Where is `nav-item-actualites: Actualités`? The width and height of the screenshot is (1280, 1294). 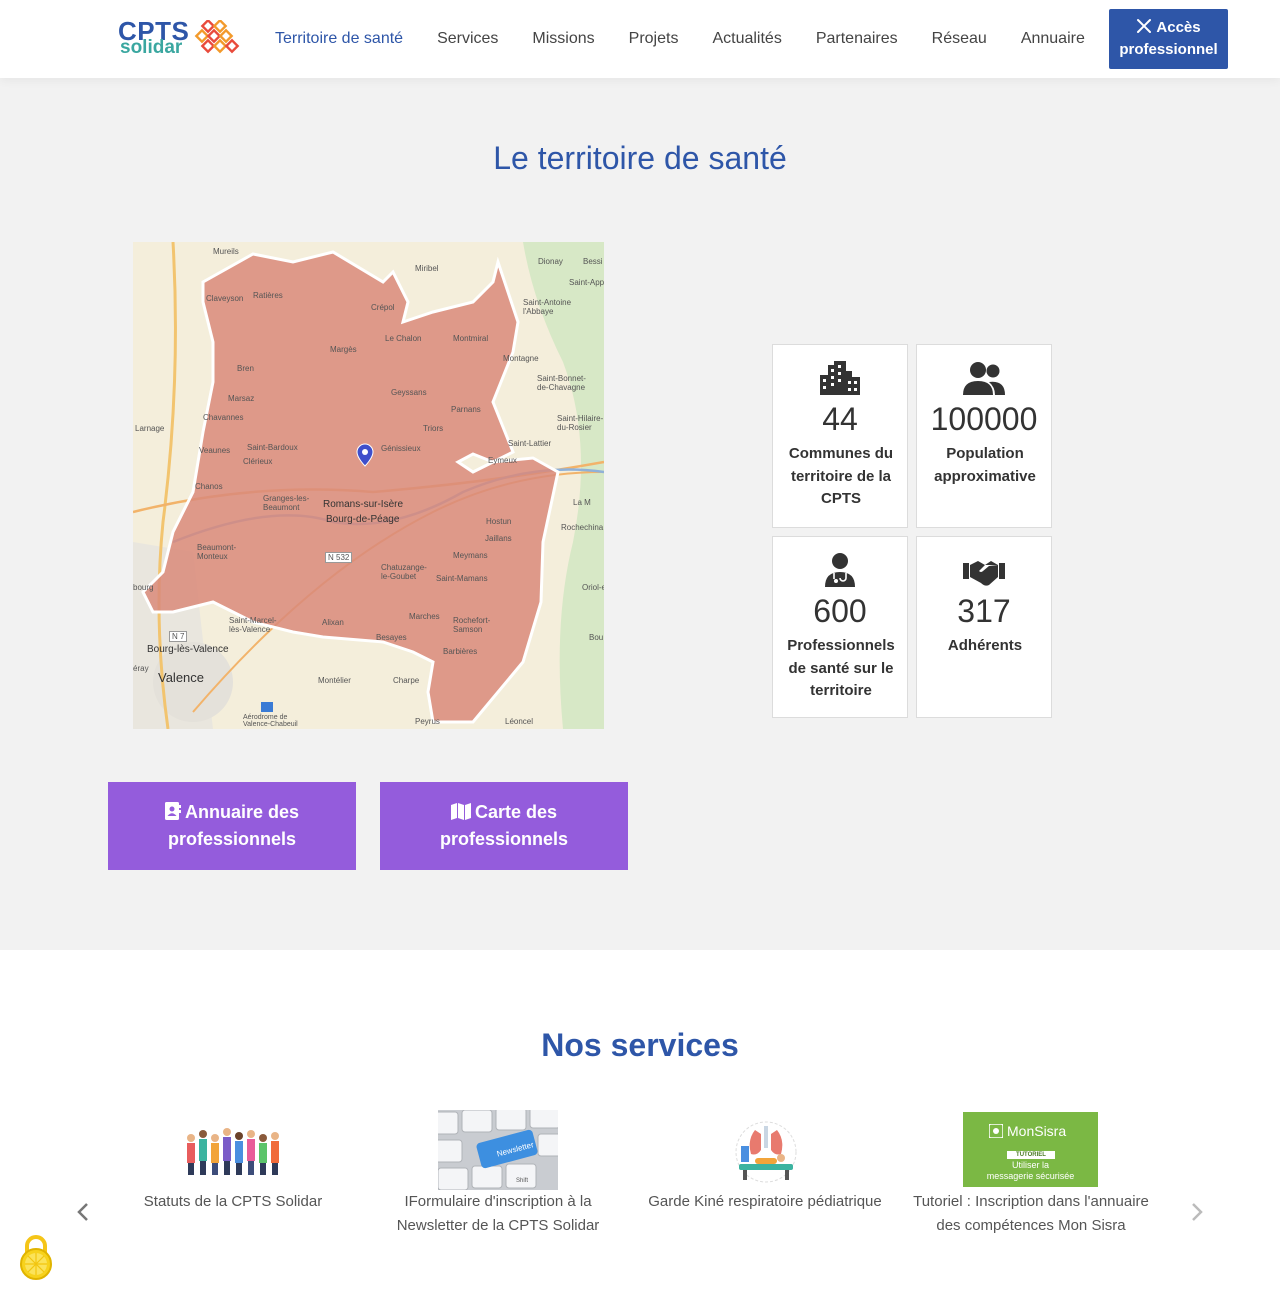 nav-item-actualites: Actualités is located at coordinates (746, 39).